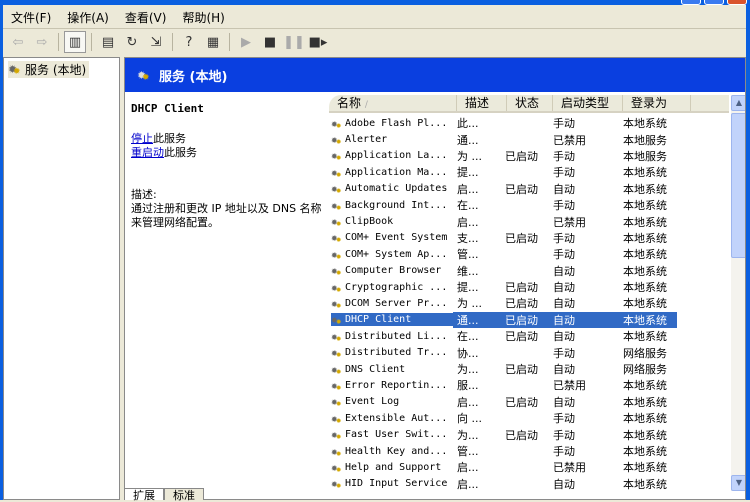 The height and width of the screenshot is (502, 750). What do you see at coordinates (504, 402) in the screenshot?
I see `table-row: ✹Event Log 启... 已启动 自动 本地系统` at bounding box center [504, 402].